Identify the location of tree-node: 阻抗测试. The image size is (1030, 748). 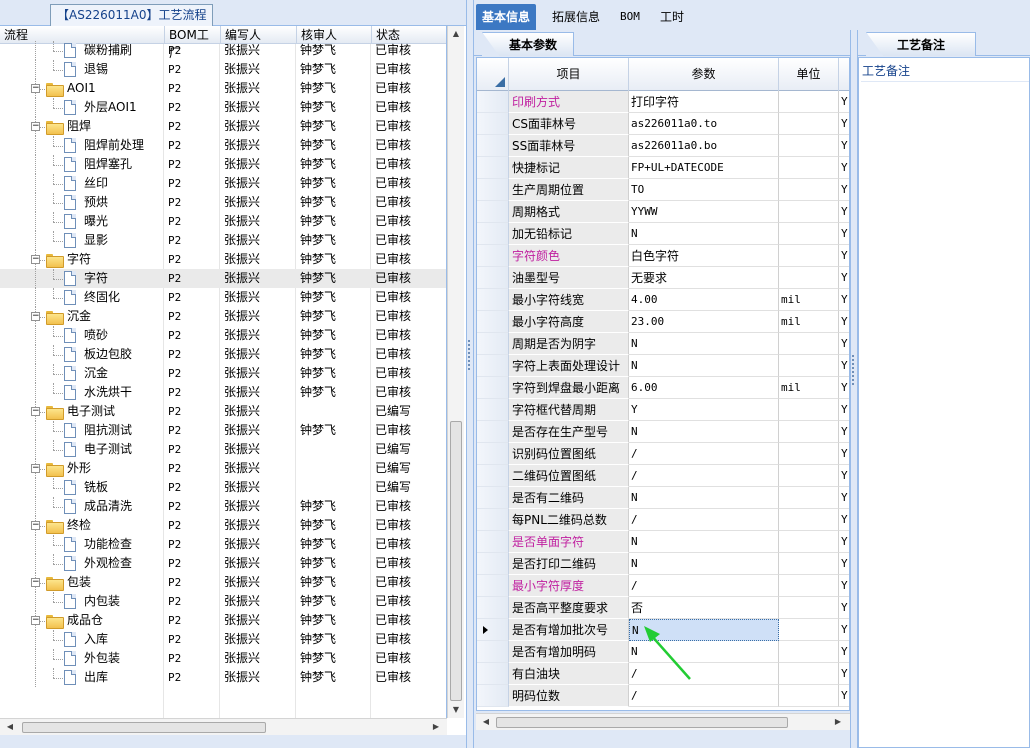
(81, 430).